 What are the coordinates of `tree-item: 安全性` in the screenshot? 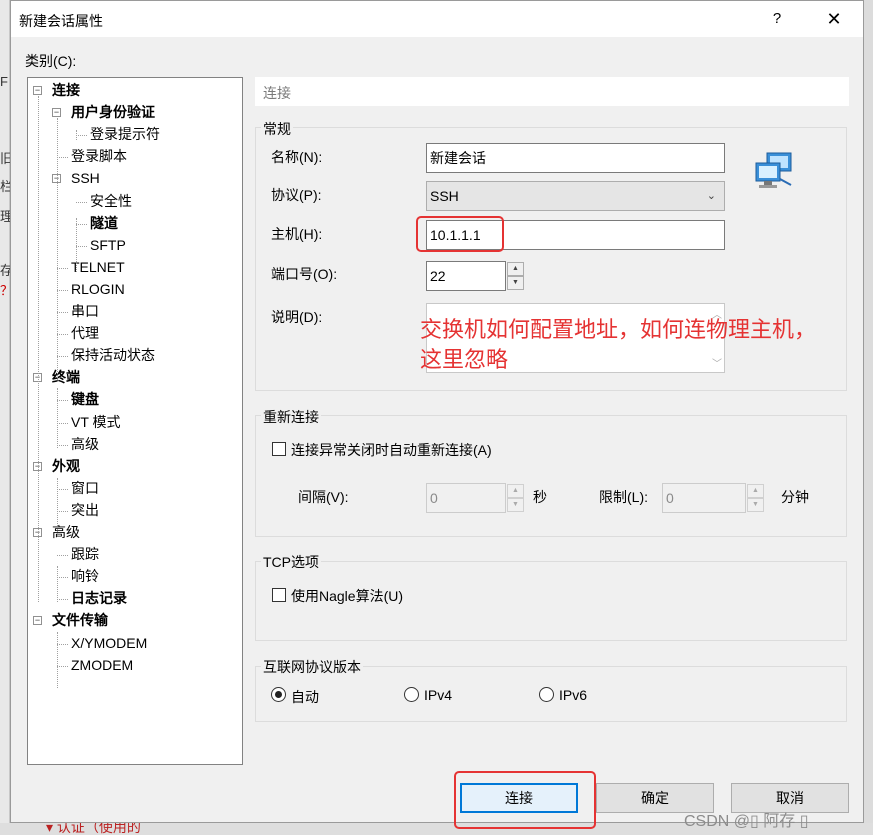 It's located at (111, 201).